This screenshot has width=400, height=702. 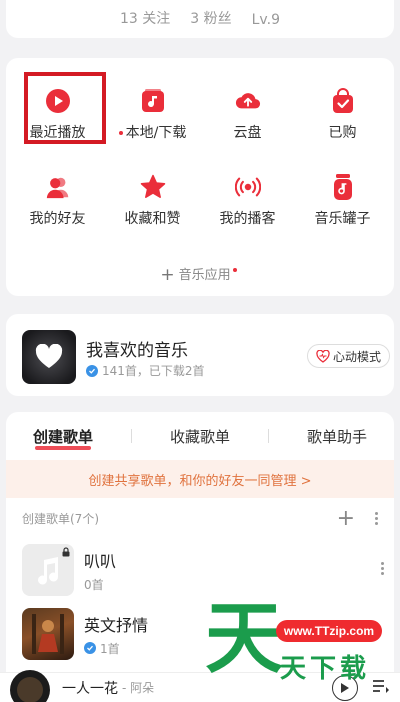 I want to click on shared-playlist-banner: 创建共享歌单，和你的好友一同管理 >, so click(x=200, y=479).